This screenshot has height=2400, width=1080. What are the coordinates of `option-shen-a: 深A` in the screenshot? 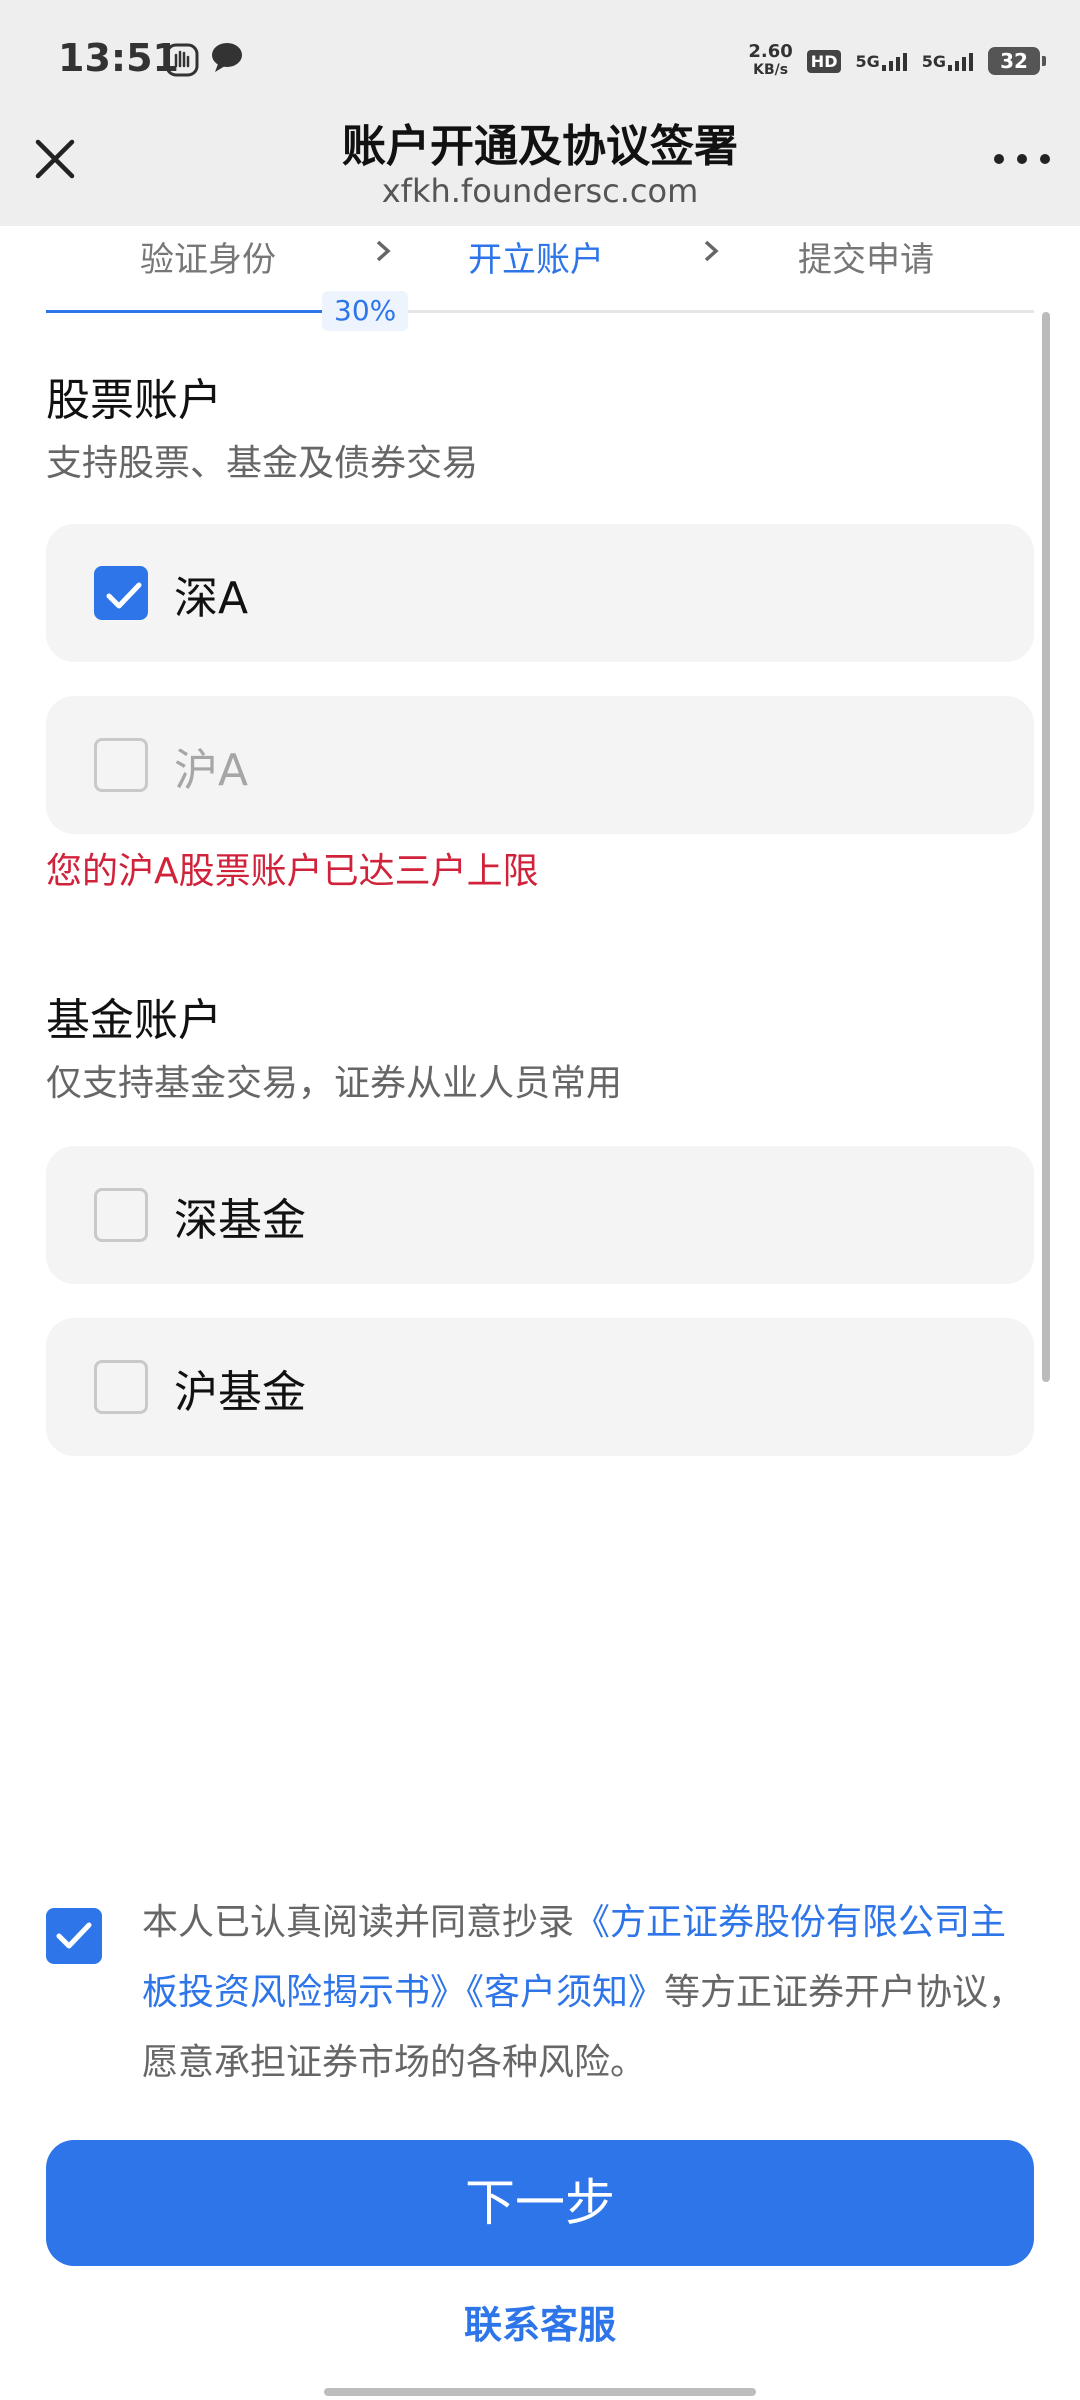 It's located at (540, 593).